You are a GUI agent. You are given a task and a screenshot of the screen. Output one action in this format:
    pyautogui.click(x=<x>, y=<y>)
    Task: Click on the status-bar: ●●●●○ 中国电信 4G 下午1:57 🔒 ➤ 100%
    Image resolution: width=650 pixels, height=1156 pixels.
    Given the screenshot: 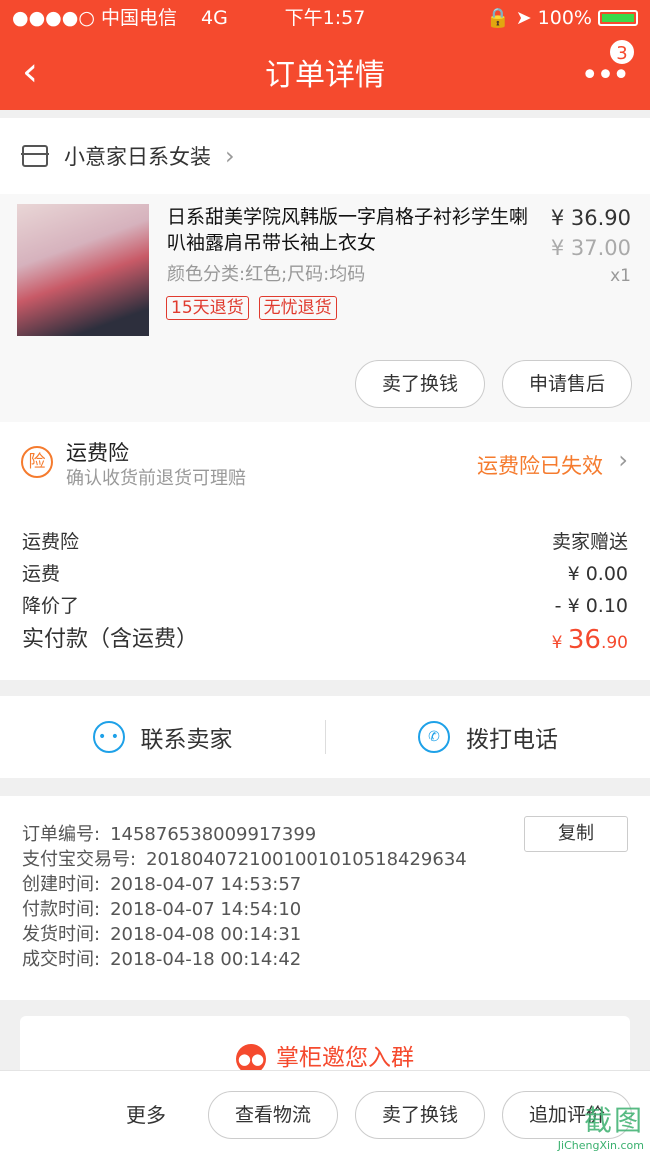 What is the action you would take?
    pyautogui.click(x=325, y=18)
    